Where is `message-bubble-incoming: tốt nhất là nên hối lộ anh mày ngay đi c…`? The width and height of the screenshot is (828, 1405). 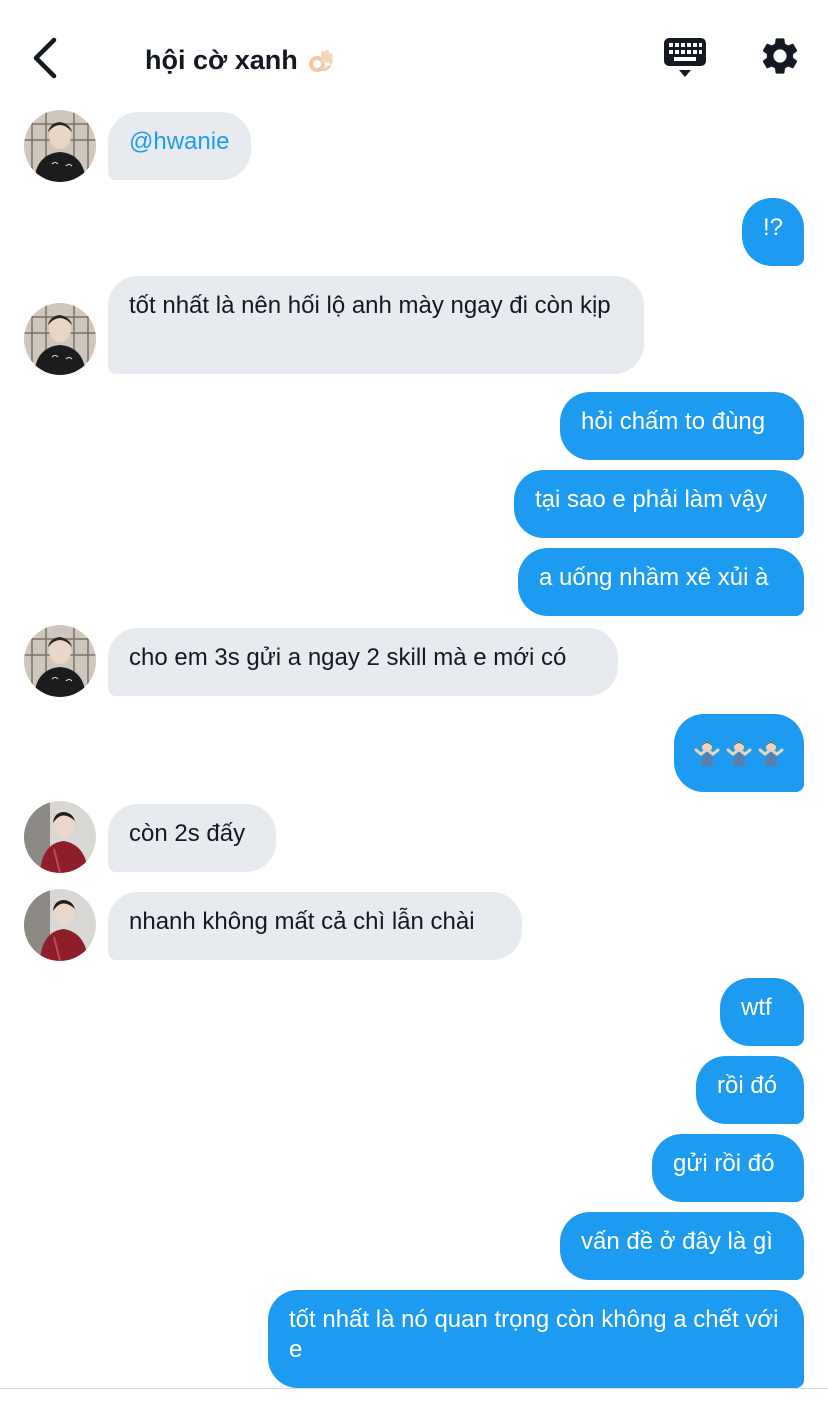 message-bubble-incoming: tốt nhất là nên hối lộ anh mày ngay đi c… is located at coordinates (376, 325).